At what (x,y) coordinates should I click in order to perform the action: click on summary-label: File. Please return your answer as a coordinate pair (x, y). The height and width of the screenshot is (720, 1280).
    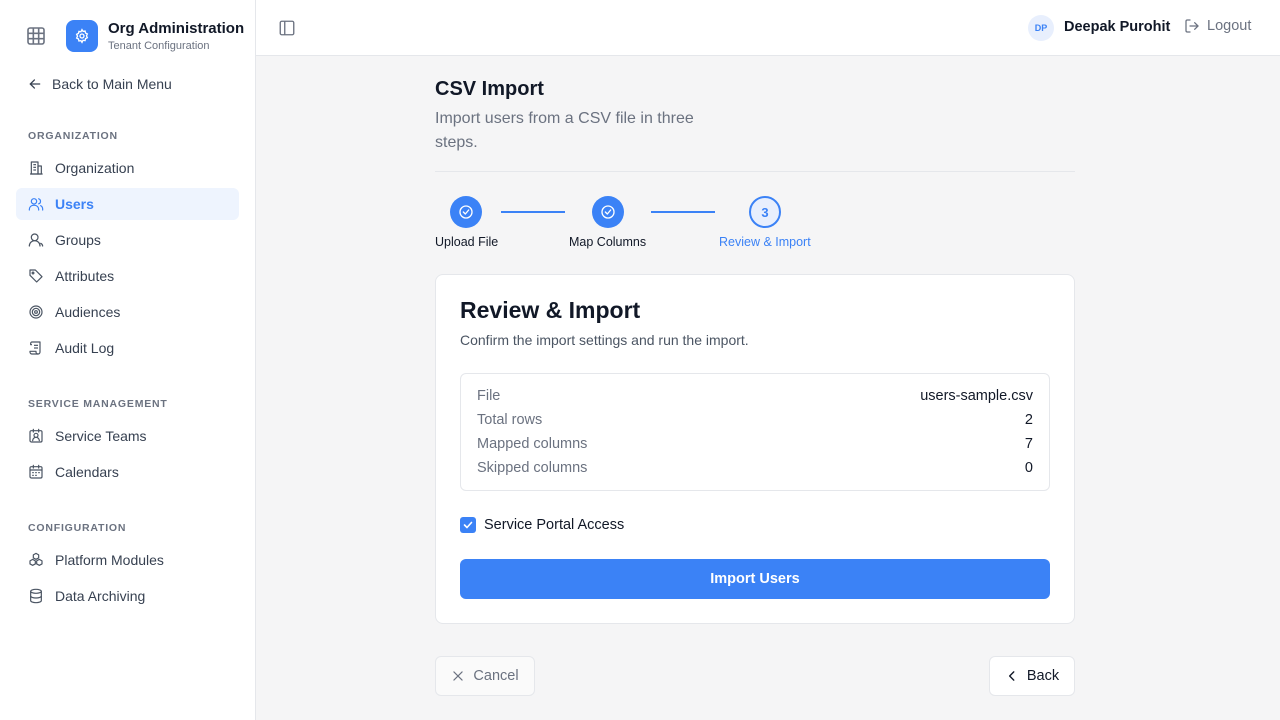
    Looking at the image, I should click on (489, 396).